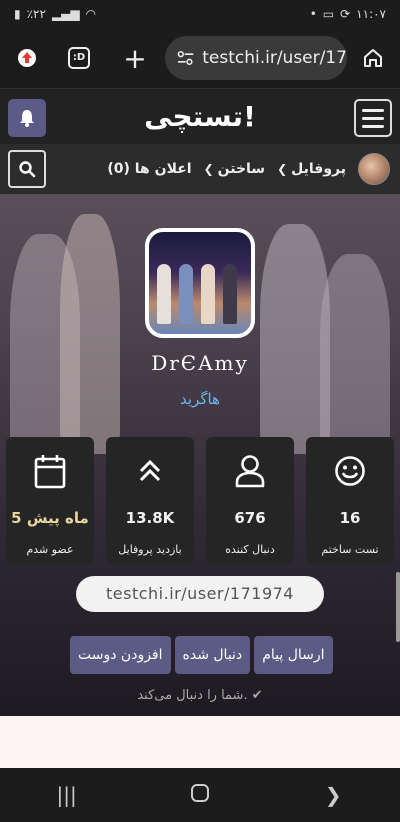  What do you see at coordinates (250, 518) in the screenshot?
I see `stat-followers-value: 676` at bounding box center [250, 518].